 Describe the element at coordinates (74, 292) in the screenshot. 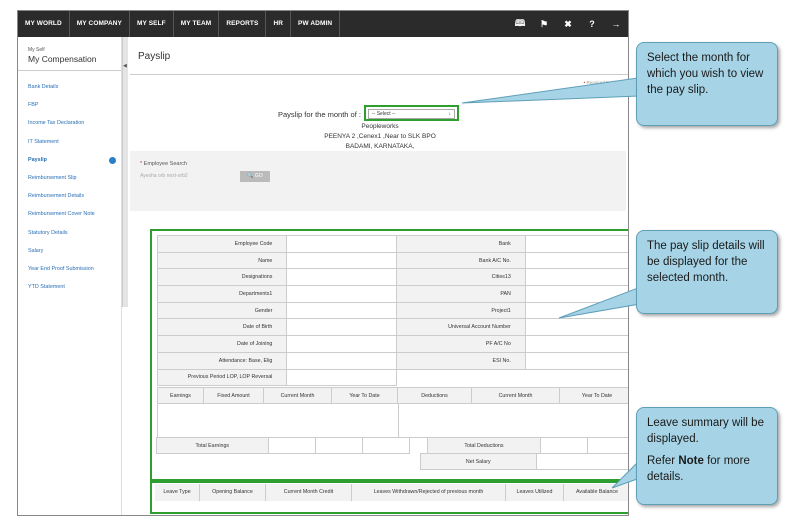

I see `sidebar-item-ytd-statement: YTD Statement` at that location.